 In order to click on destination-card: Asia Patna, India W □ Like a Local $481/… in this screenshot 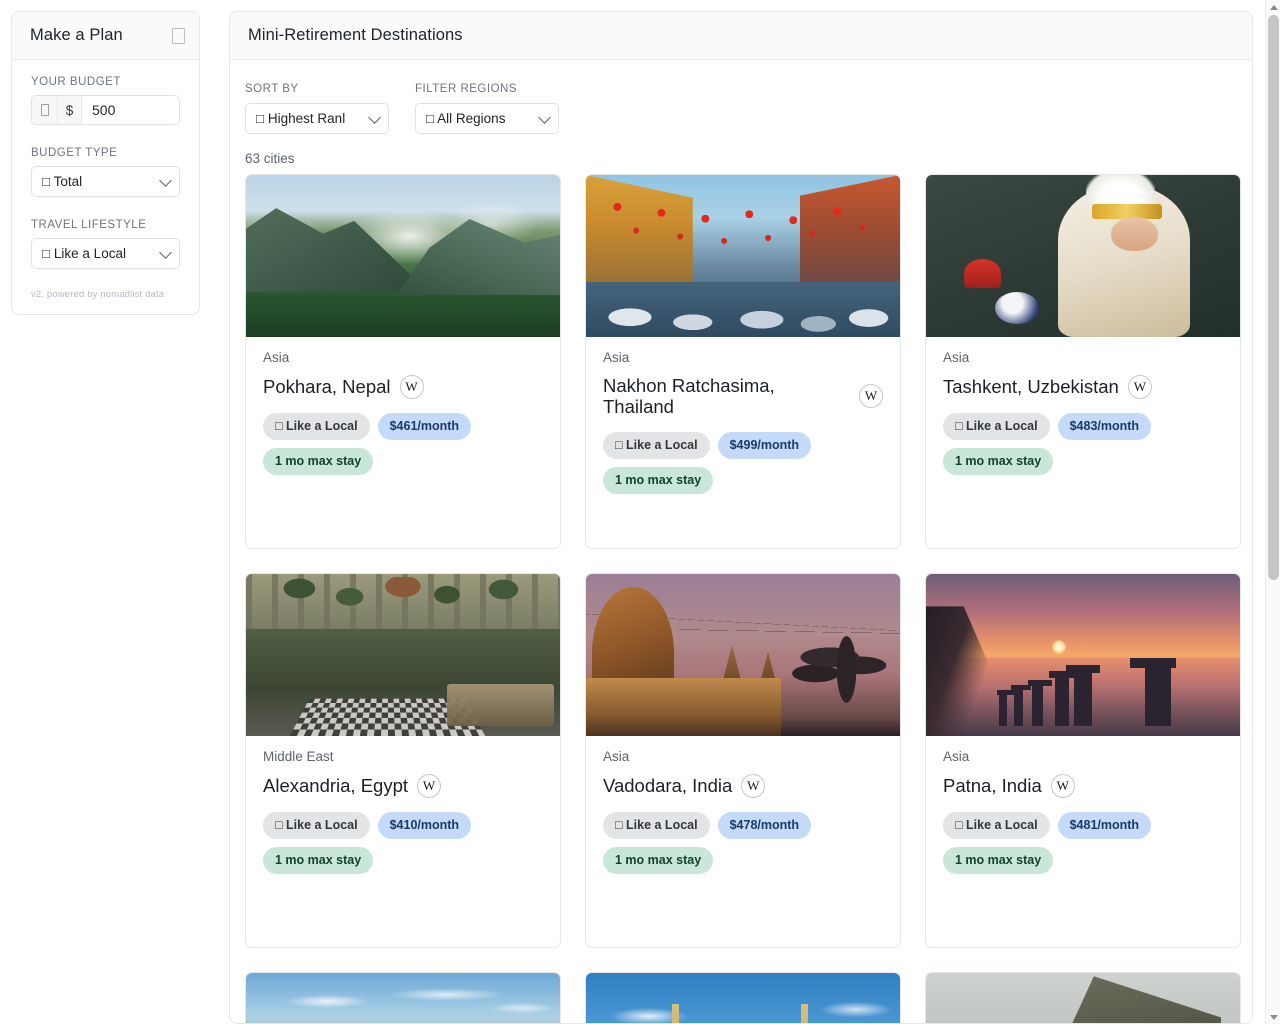, I will do `click(1083, 760)`.